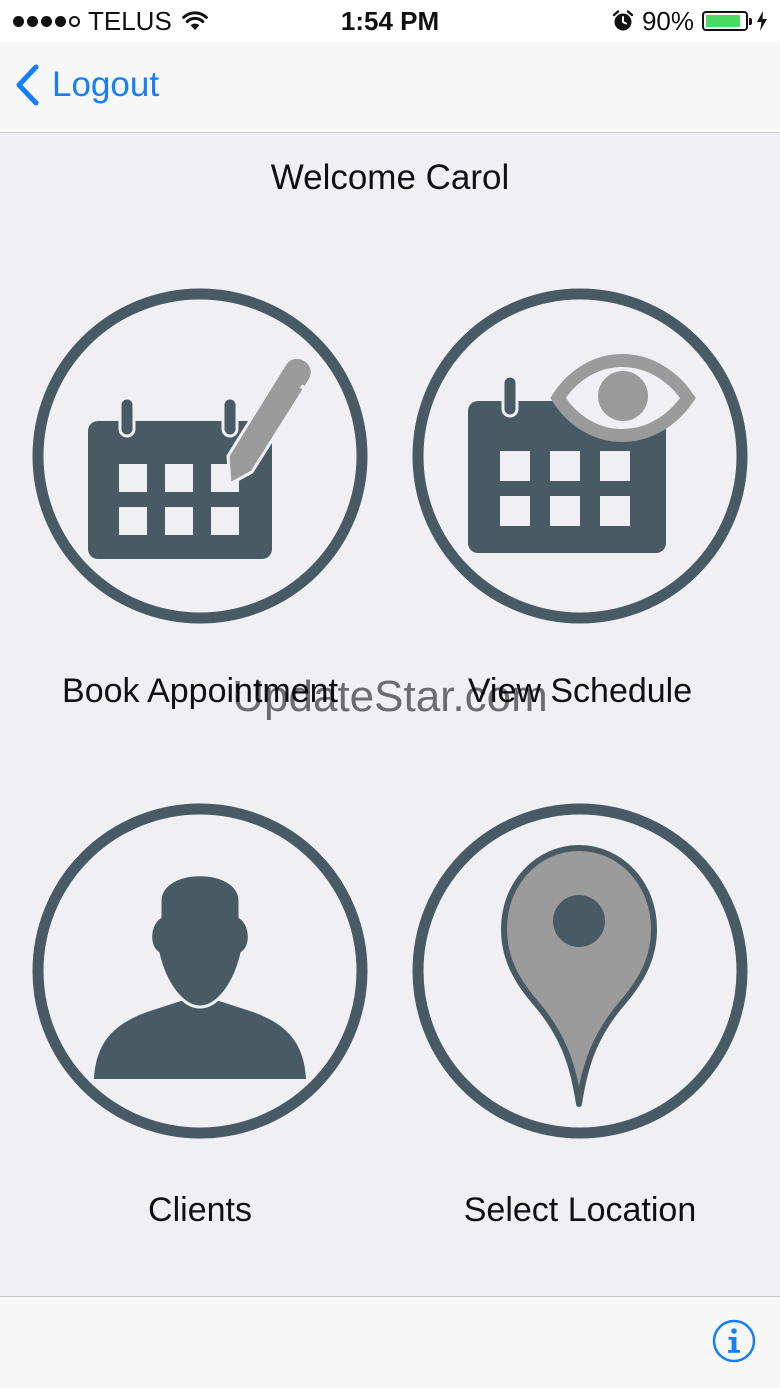  Describe the element at coordinates (200, 1210) in the screenshot. I see `clients-label: Clients` at that location.